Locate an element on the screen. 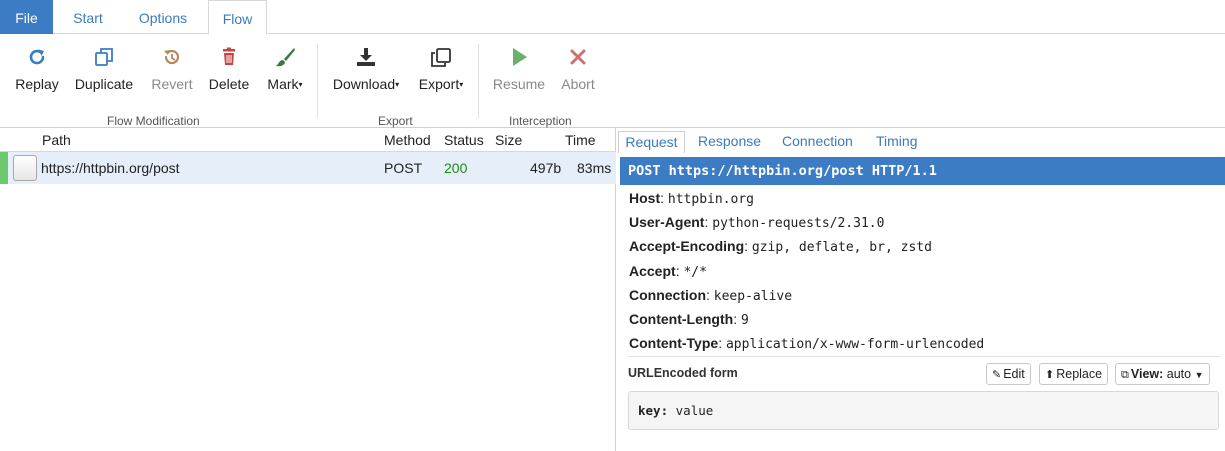 The height and width of the screenshot is (451, 1225). replay-label: Replay is located at coordinates (37, 84).